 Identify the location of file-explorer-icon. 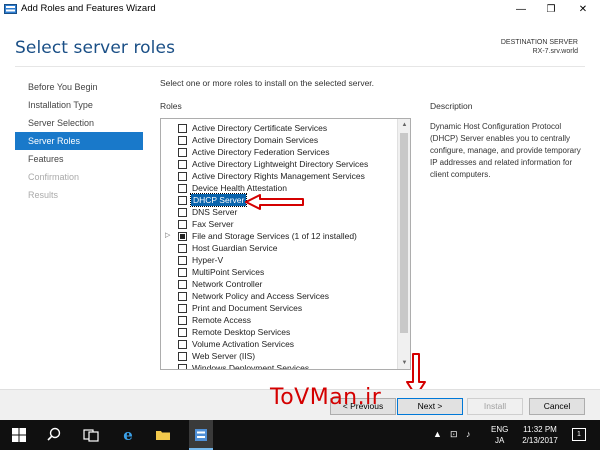
(163, 435).